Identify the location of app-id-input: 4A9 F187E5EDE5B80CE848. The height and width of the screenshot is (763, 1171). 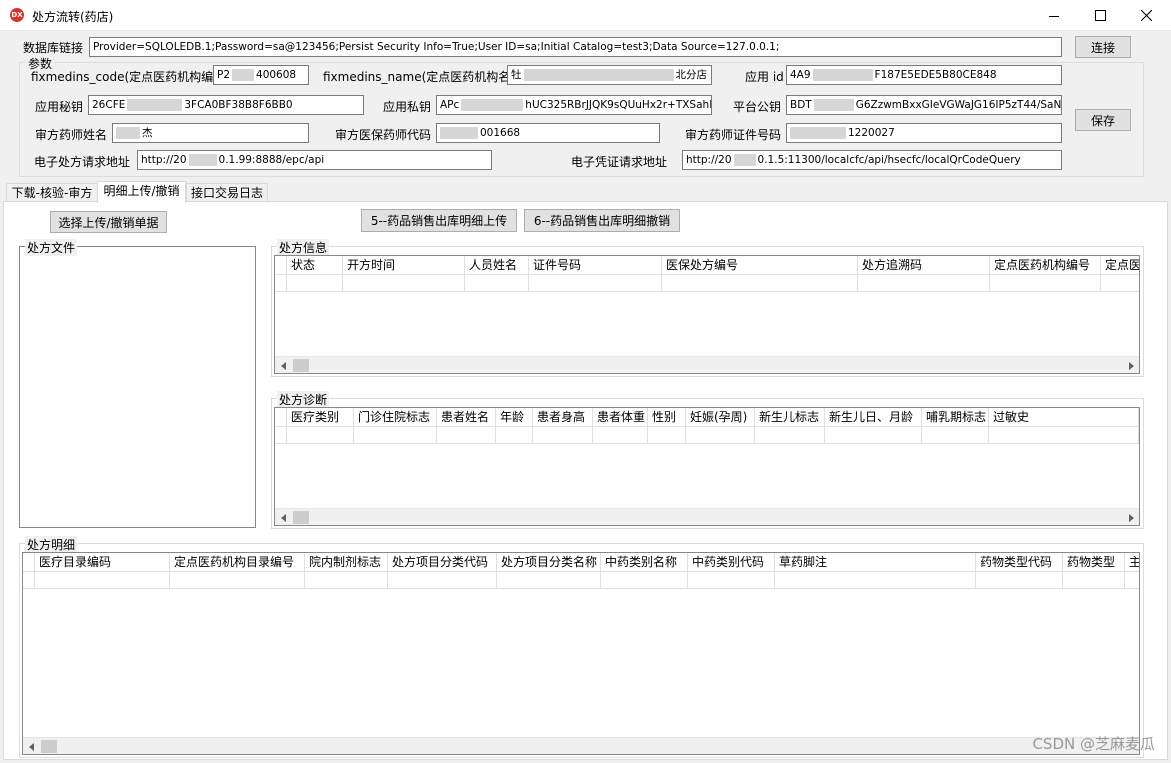
(924, 75).